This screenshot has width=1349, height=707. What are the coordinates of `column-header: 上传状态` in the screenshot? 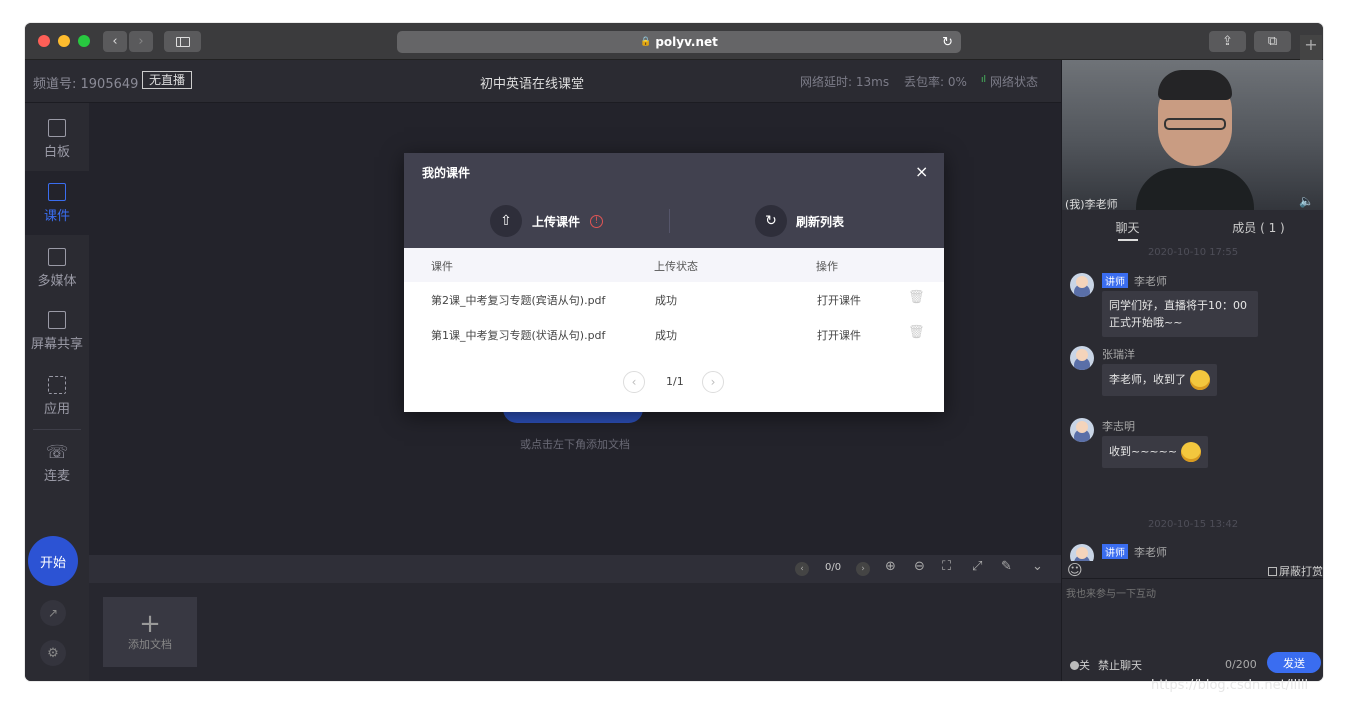 It's located at (676, 266).